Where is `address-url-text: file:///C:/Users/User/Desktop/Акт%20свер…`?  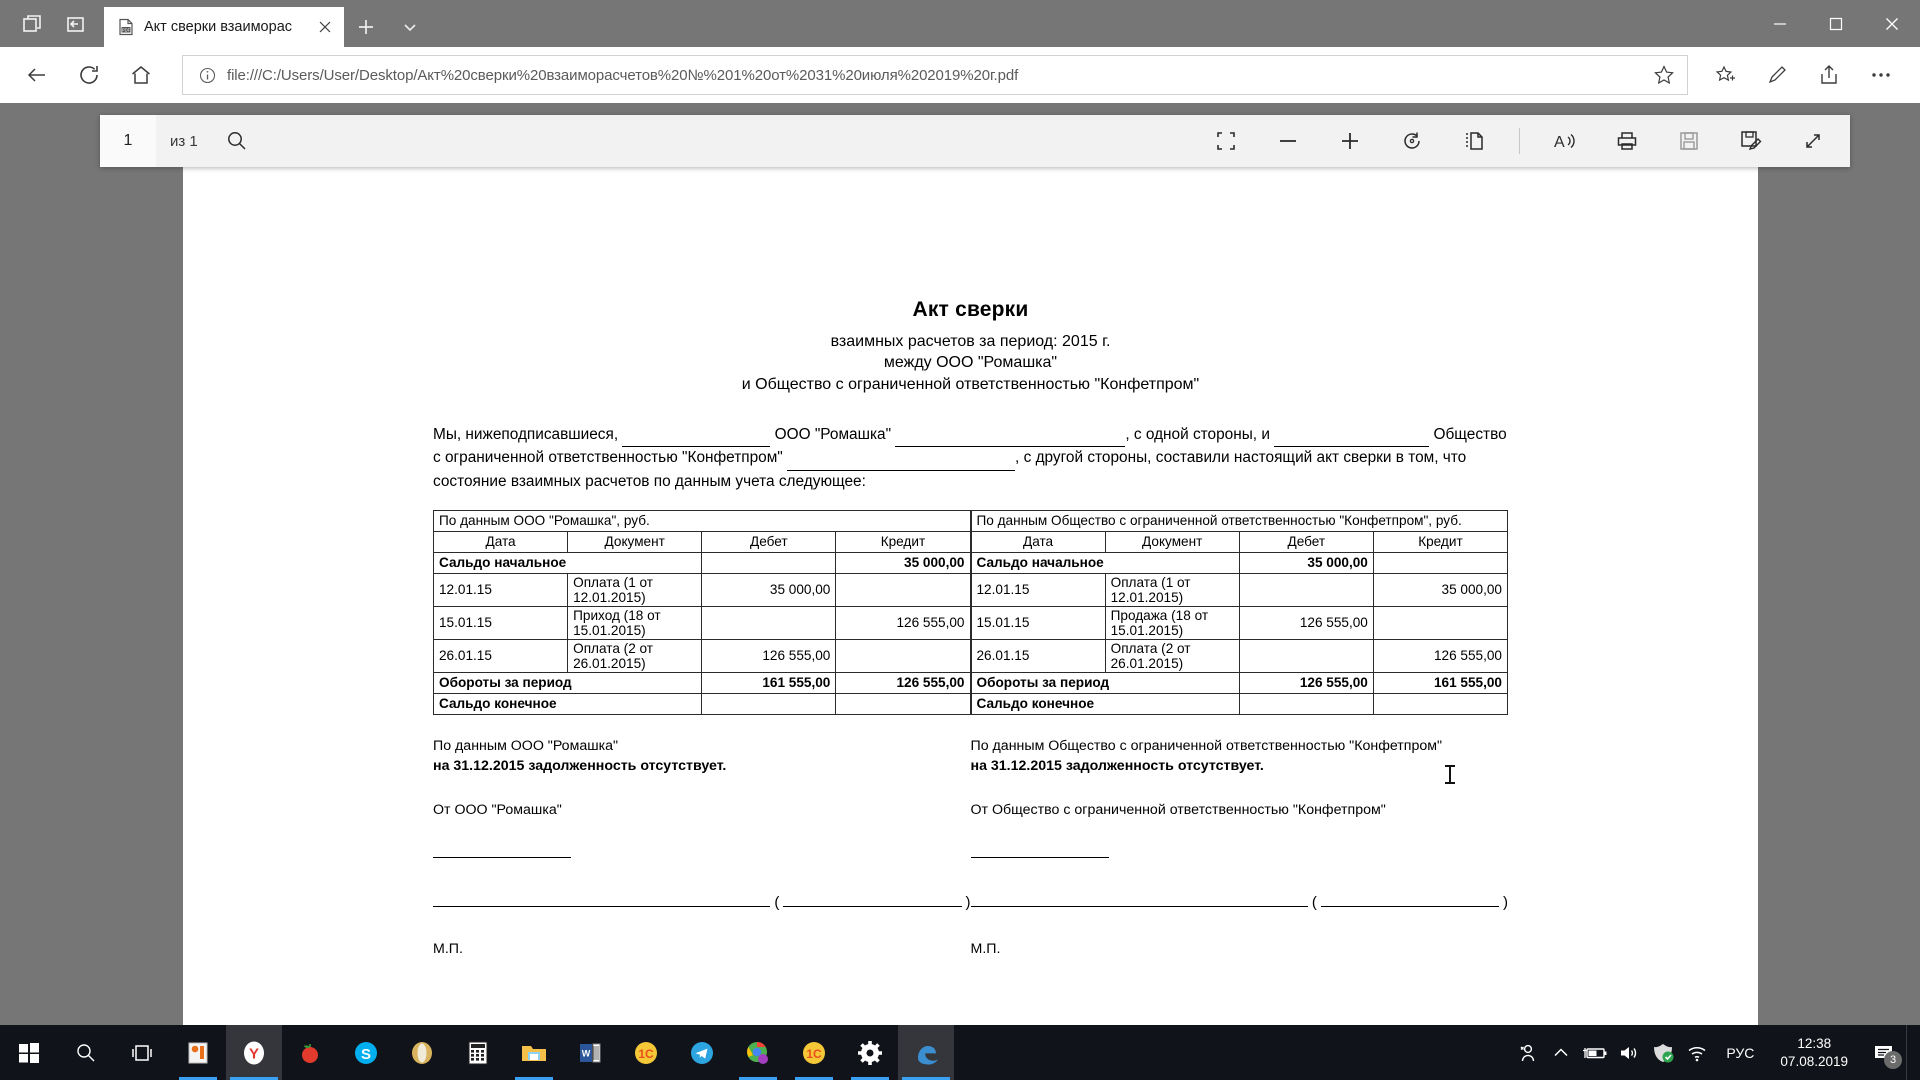
address-url-text: file:///C:/Users/User/Desktop/Акт%20свер… is located at coordinates (623, 75).